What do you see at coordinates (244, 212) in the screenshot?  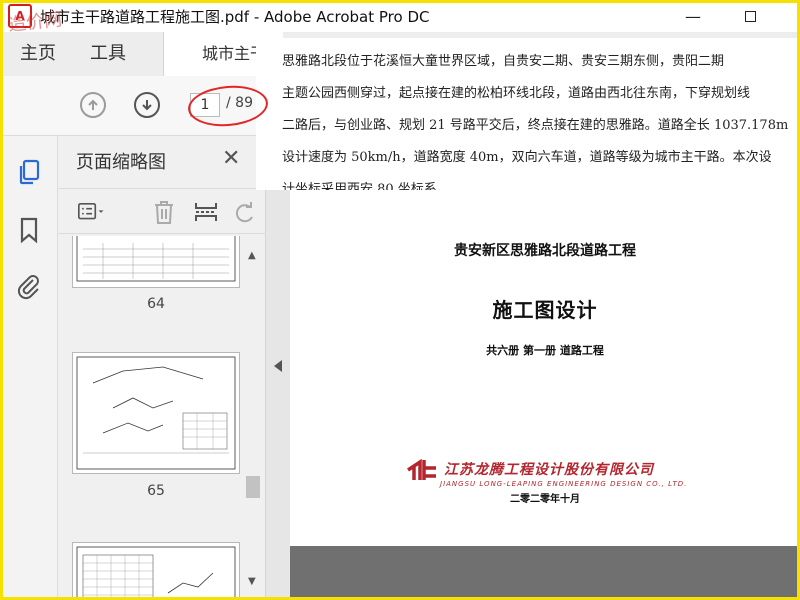 I see `rotate-icon` at bounding box center [244, 212].